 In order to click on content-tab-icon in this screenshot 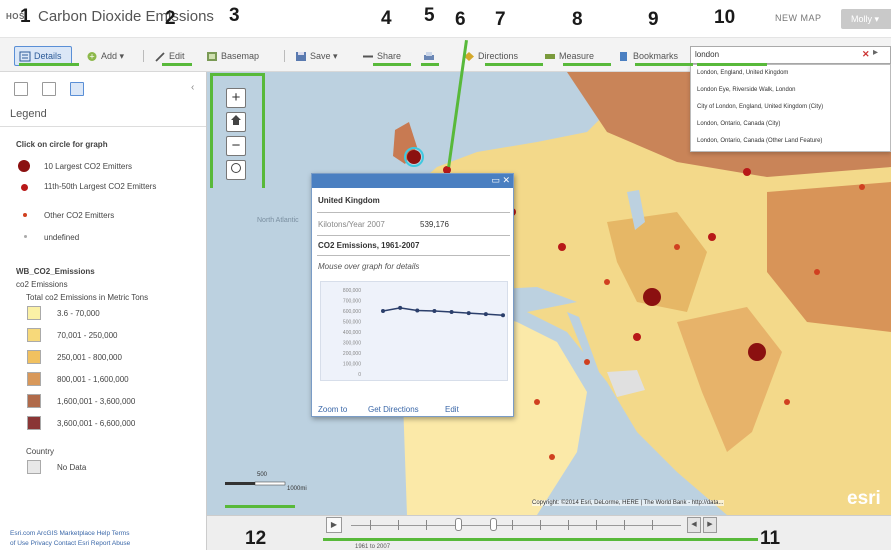, I will do `click(49, 89)`.